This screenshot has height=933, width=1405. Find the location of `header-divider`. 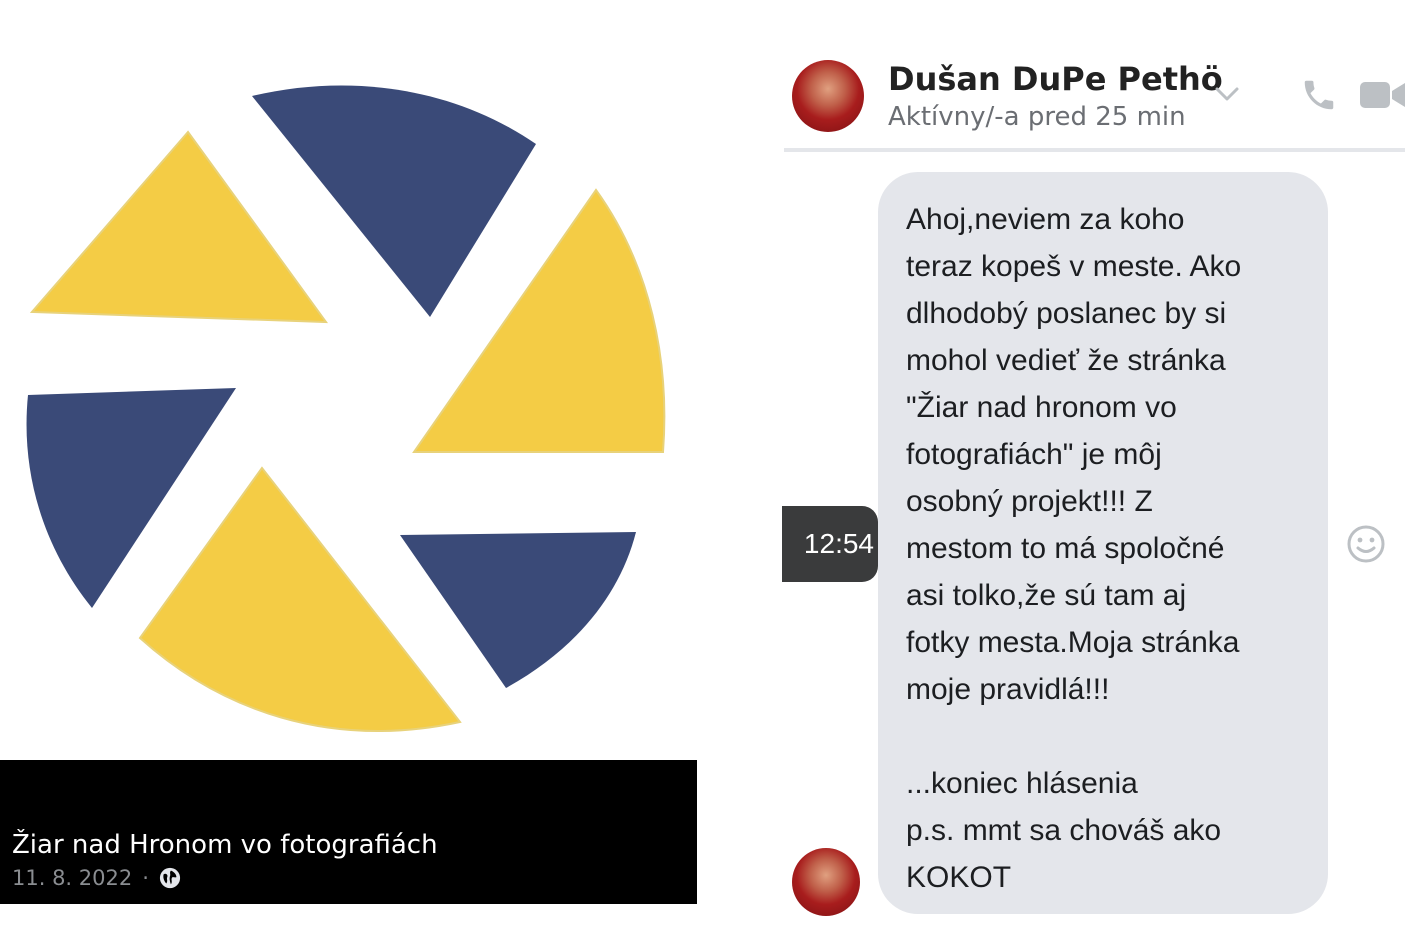

header-divider is located at coordinates (1094, 150).